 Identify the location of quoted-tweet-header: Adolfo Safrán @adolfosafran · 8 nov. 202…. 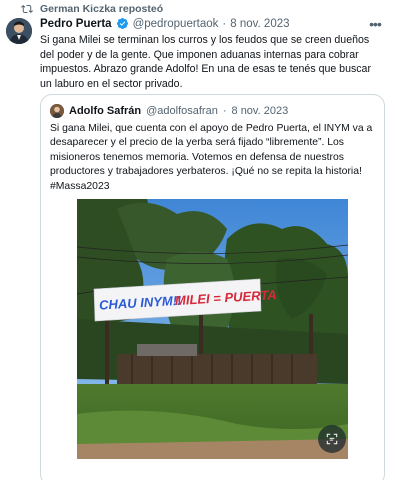
(169, 111).